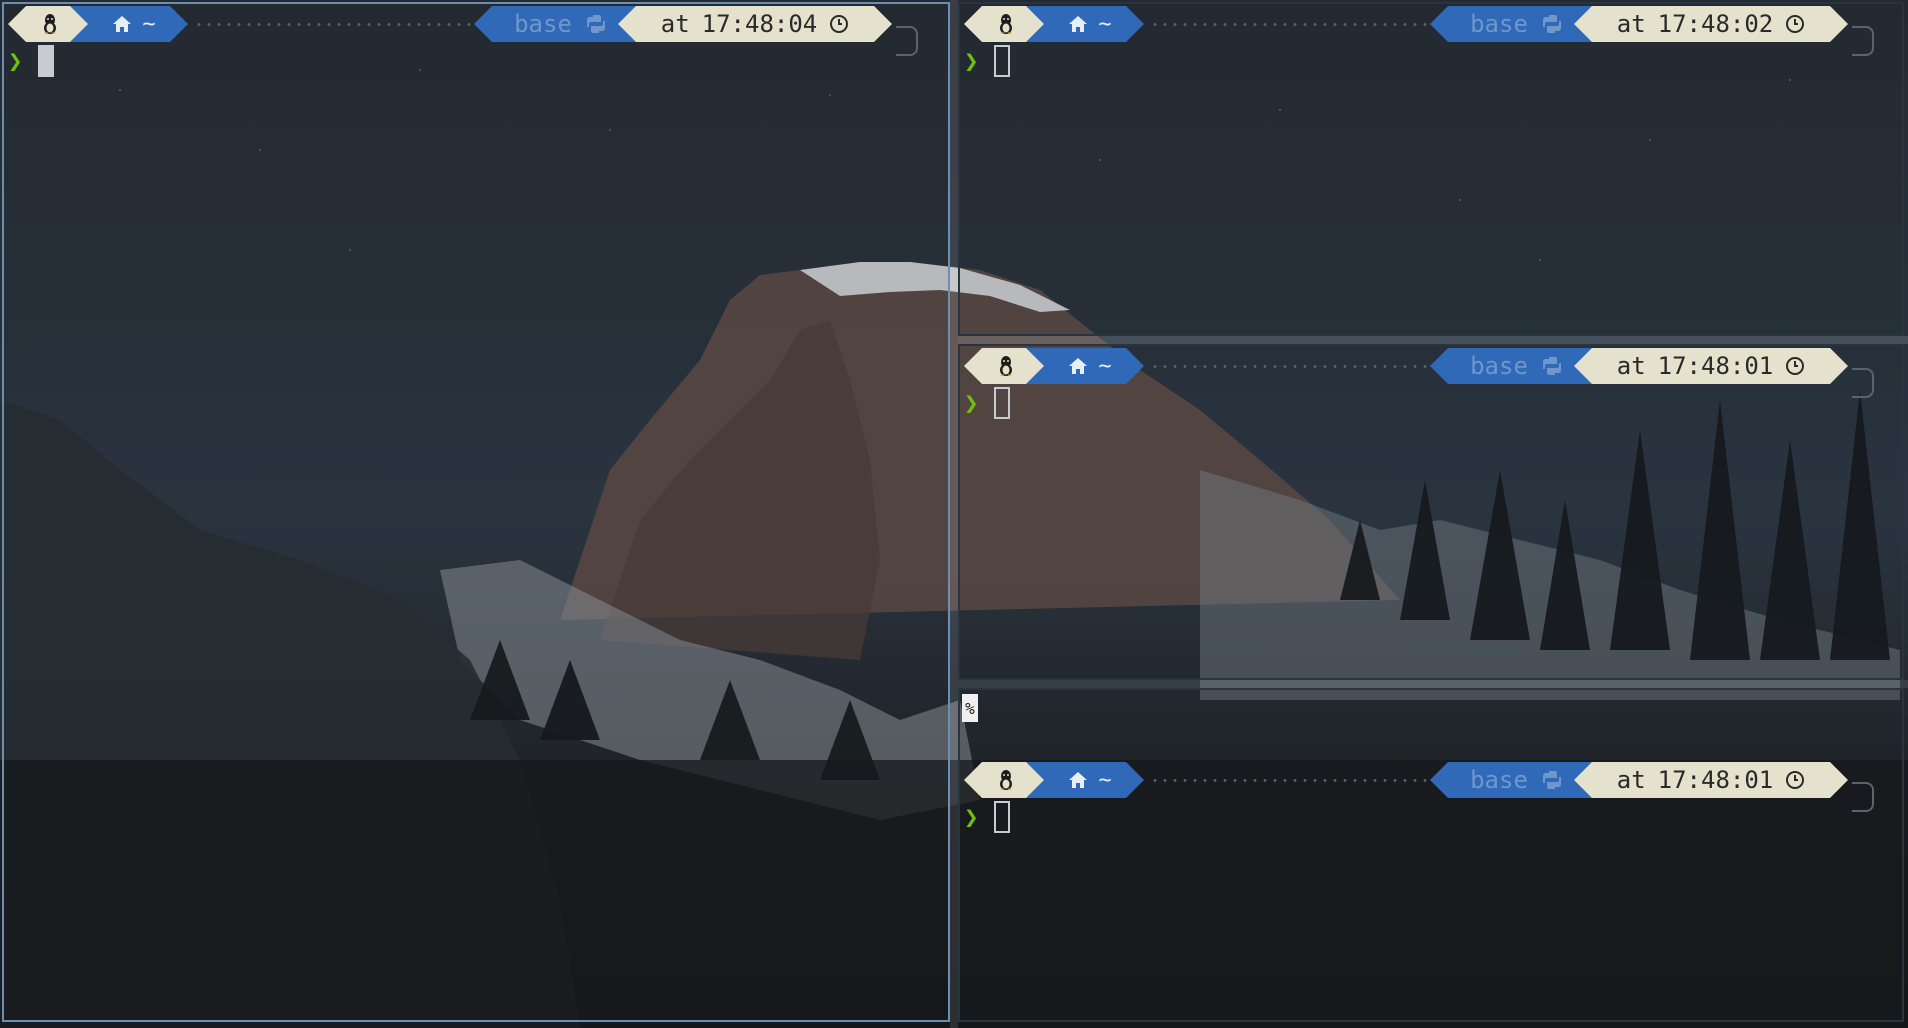  What do you see at coordinates (463, 31) in the screenshot?
I see `prompt-line: ~ base at 17:48:04` at bounding box center [463, 31].